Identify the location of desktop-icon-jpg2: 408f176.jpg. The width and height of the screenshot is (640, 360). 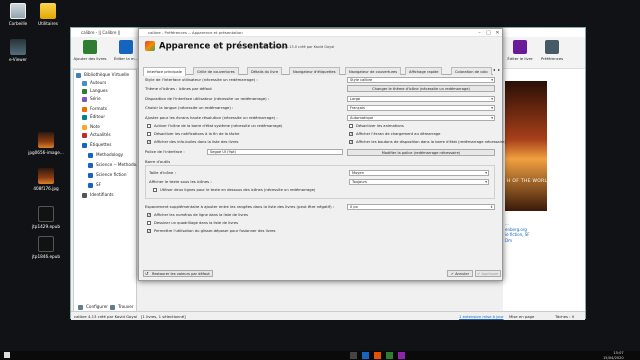
(46, 179).